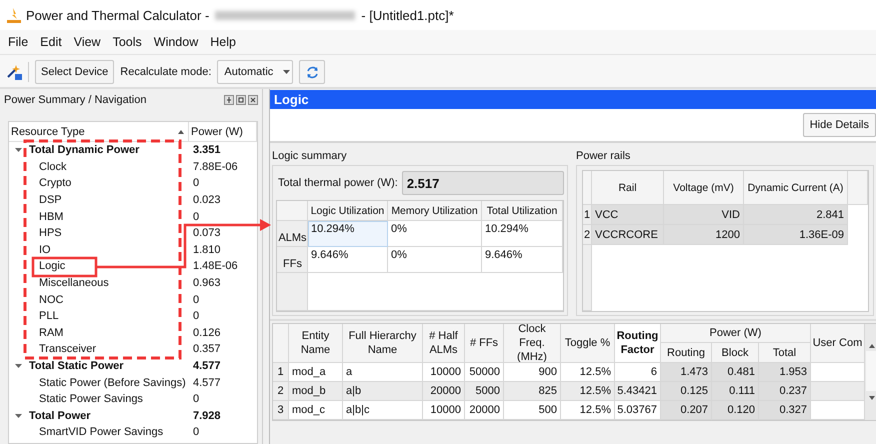 The image size is (876, 444). What do you see at coordinates (870, 372) in the screenshot?
I see `scrollbar` at bounding box center [870, 372].